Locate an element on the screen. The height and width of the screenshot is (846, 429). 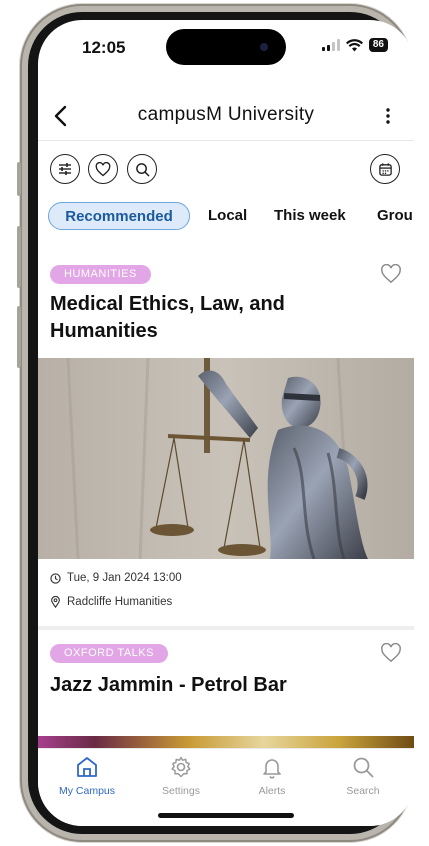
event-location: Radcliffe Humanities is located at coordinates (111, 602).